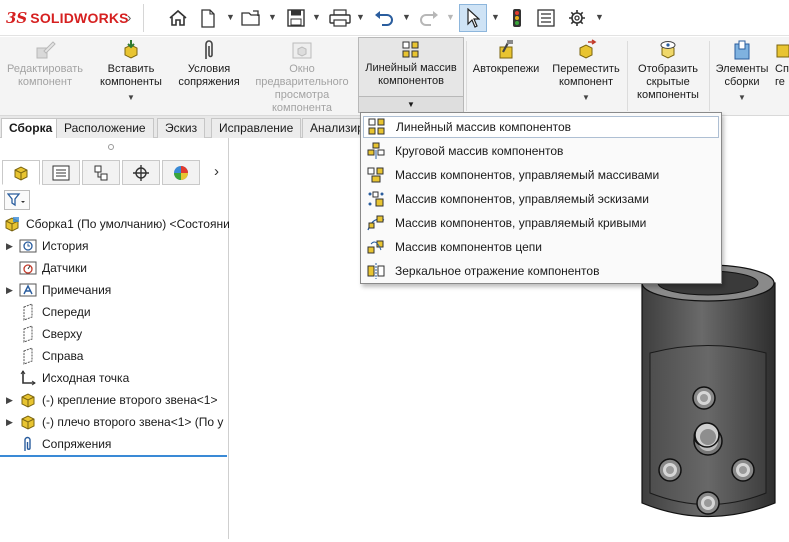  I want to click on tree-item-label: Сверху, so click(62, 334).